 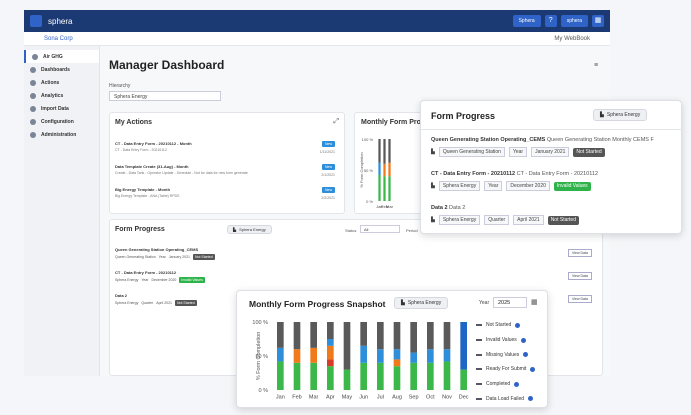 I want to click on sidebar-item-analytics: Analytics, so click(x=61, y=95).